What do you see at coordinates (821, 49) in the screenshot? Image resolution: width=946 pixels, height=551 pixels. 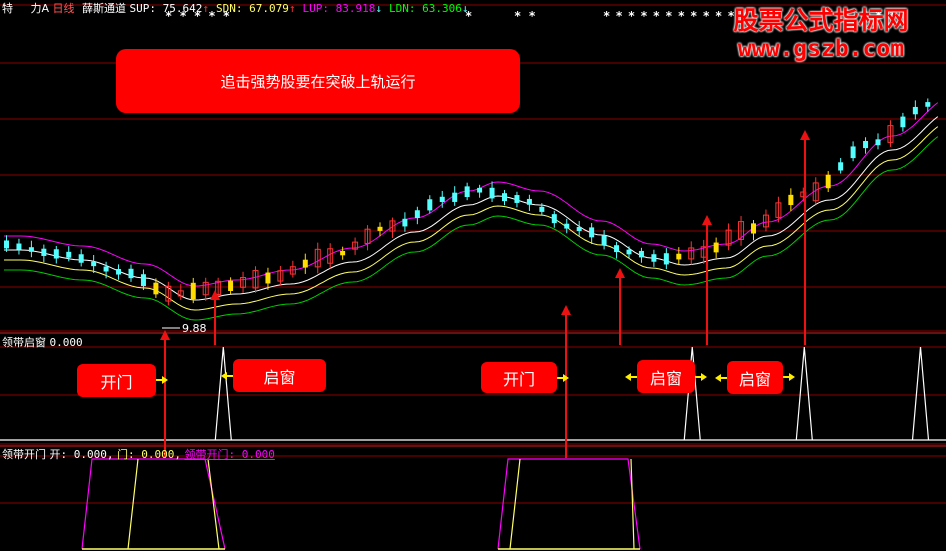 I see `watermark-url: www.gszb.com` at bounding box center [821, 49].